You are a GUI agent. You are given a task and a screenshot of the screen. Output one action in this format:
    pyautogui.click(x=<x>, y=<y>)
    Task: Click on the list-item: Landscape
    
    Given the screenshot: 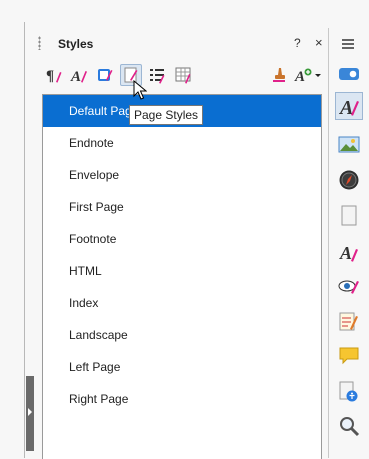 What is the action you would take?
    pyautogui.click(x=182, y=335)
    